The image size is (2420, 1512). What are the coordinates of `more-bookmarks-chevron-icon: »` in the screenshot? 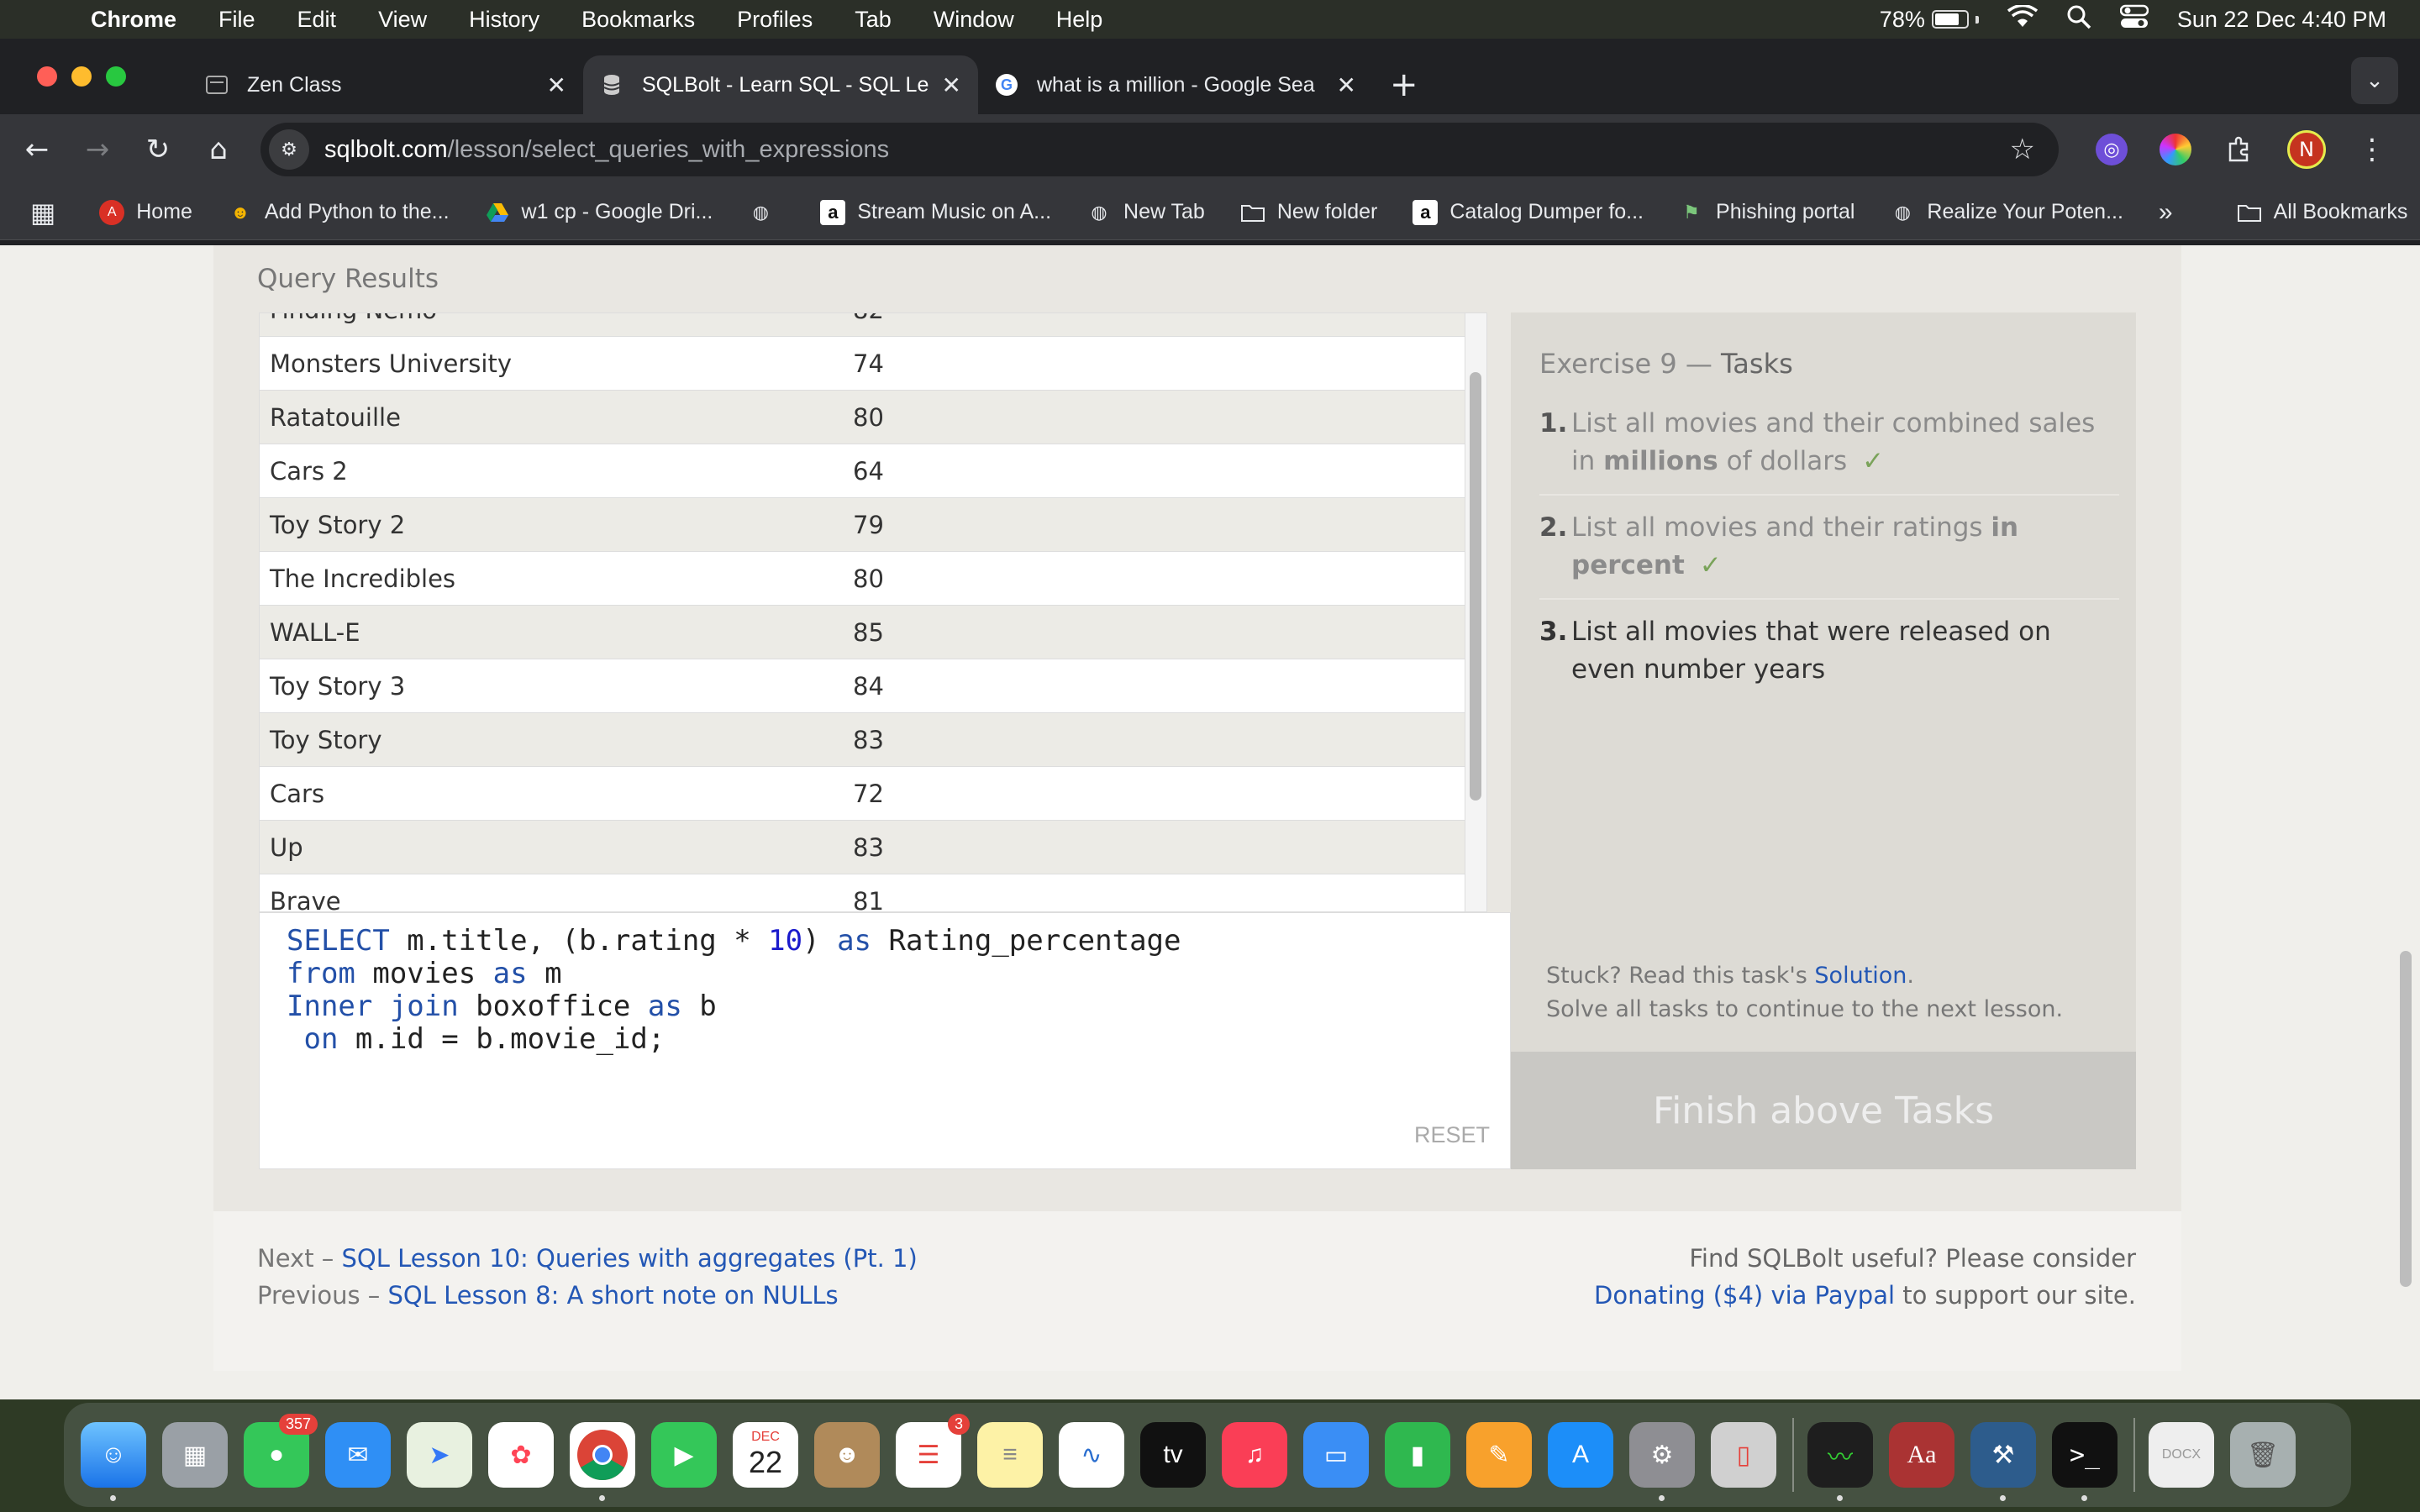 It's located at (2166, 212).